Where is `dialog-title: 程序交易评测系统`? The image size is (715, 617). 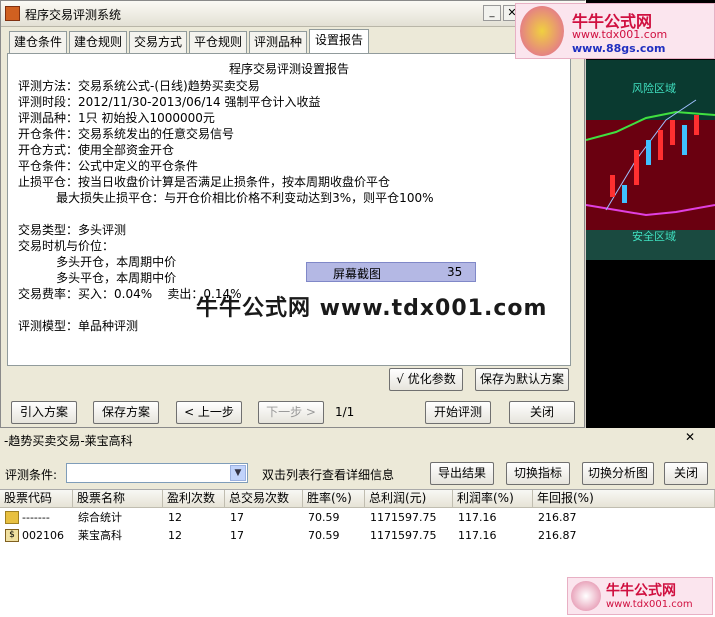
dialog-title: 程序交易评测系统 is located at coordinates (73, 15).